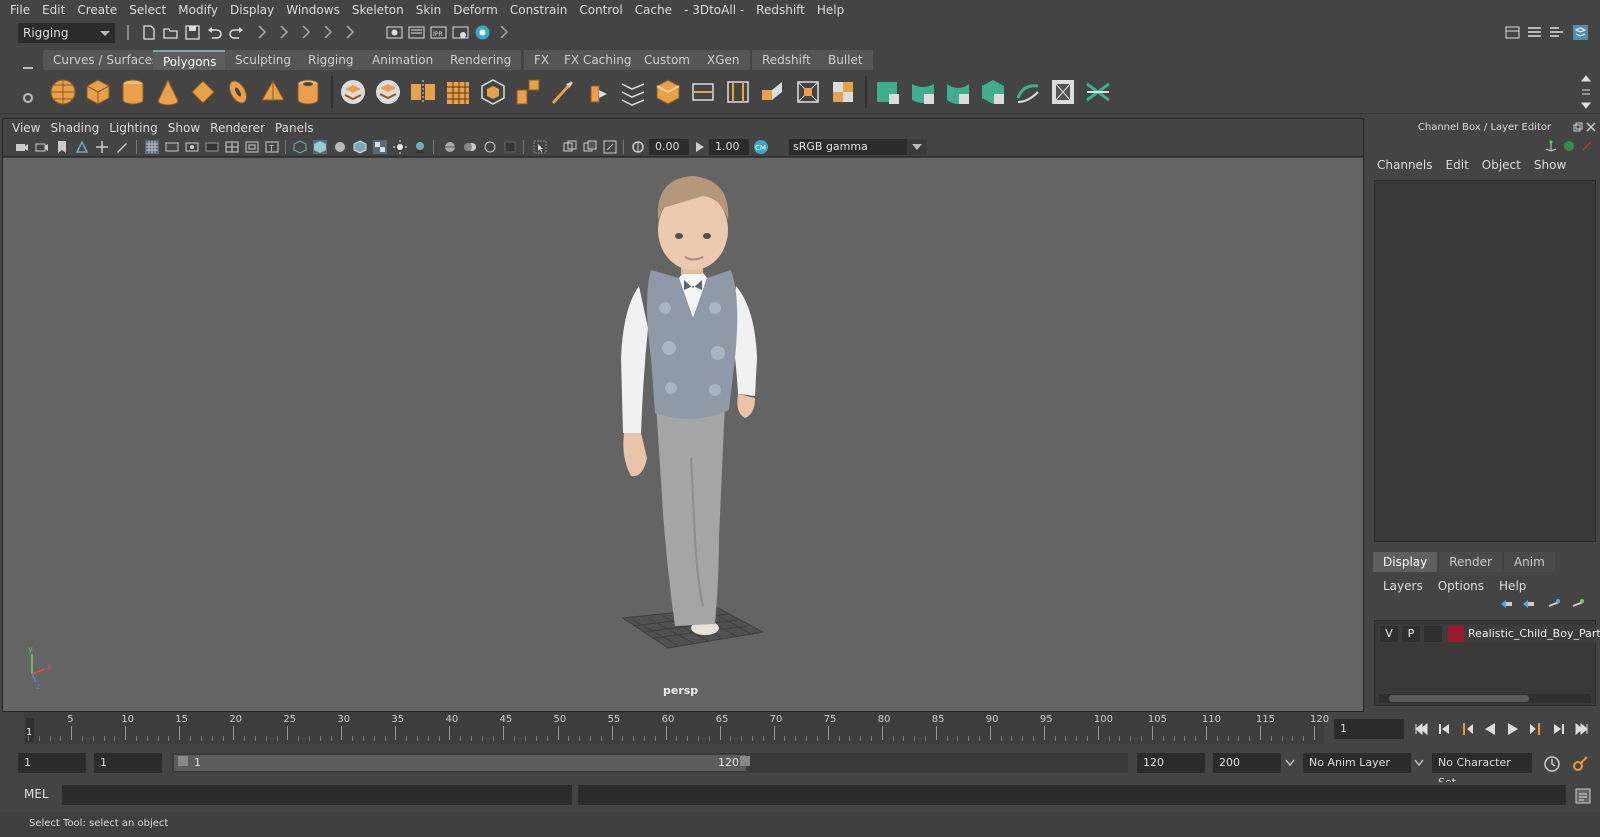 This screenshot has height=837, width=1600. Describe the element at coordinates (1421, 729) in the screenshot. I see `go-to-start-icon` at that location.